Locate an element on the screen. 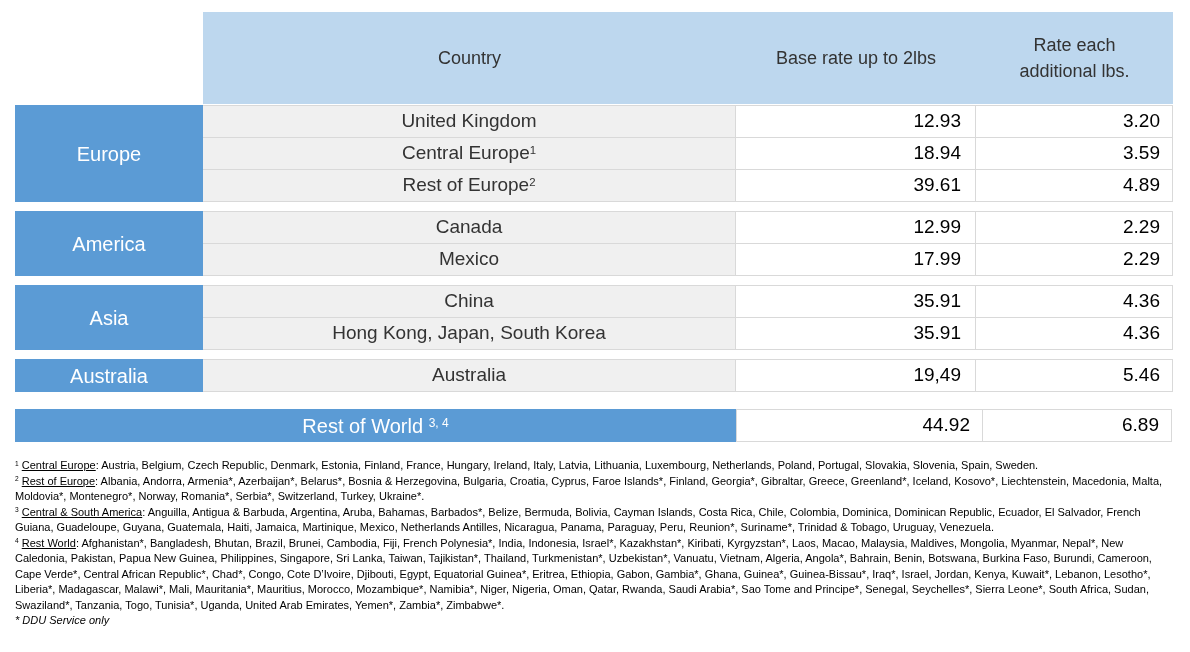 This screenshot has height=652, width=1190. country-cell: Canada is located at coordinates (469, 228).